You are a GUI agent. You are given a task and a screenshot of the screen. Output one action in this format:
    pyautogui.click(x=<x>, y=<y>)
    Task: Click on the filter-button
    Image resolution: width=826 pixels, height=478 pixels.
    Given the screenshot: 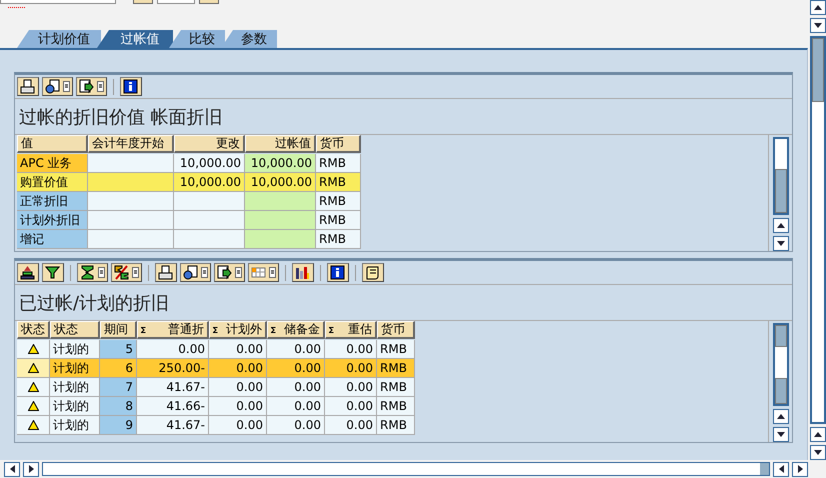 What is the action you would take?
    pyautogui.click(x=53, y=272)
    